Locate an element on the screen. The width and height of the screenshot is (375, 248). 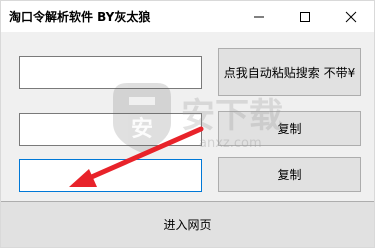
copy-button-2: 复制 is located at coordinates (289, 174).